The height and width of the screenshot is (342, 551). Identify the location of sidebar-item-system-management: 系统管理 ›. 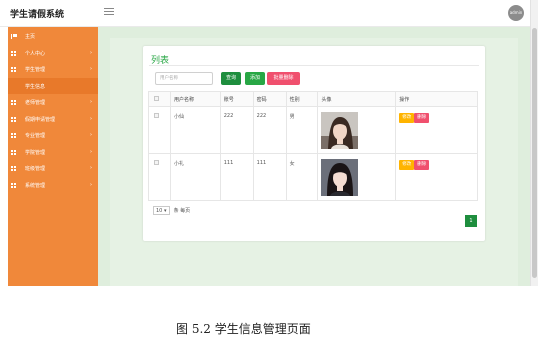
(53, 185).